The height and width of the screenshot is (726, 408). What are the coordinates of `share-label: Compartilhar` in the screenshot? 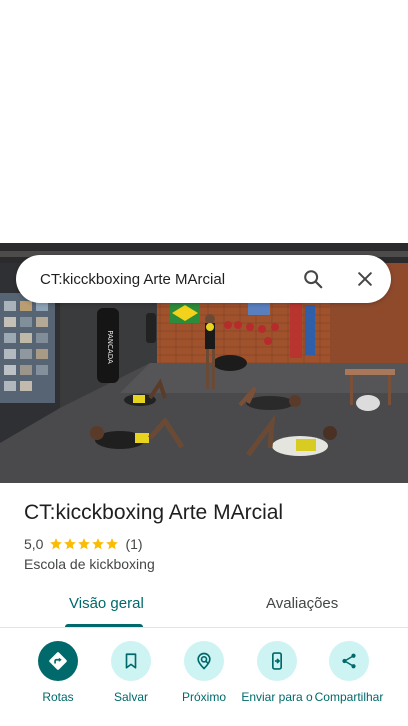 It's located at (349, 697).